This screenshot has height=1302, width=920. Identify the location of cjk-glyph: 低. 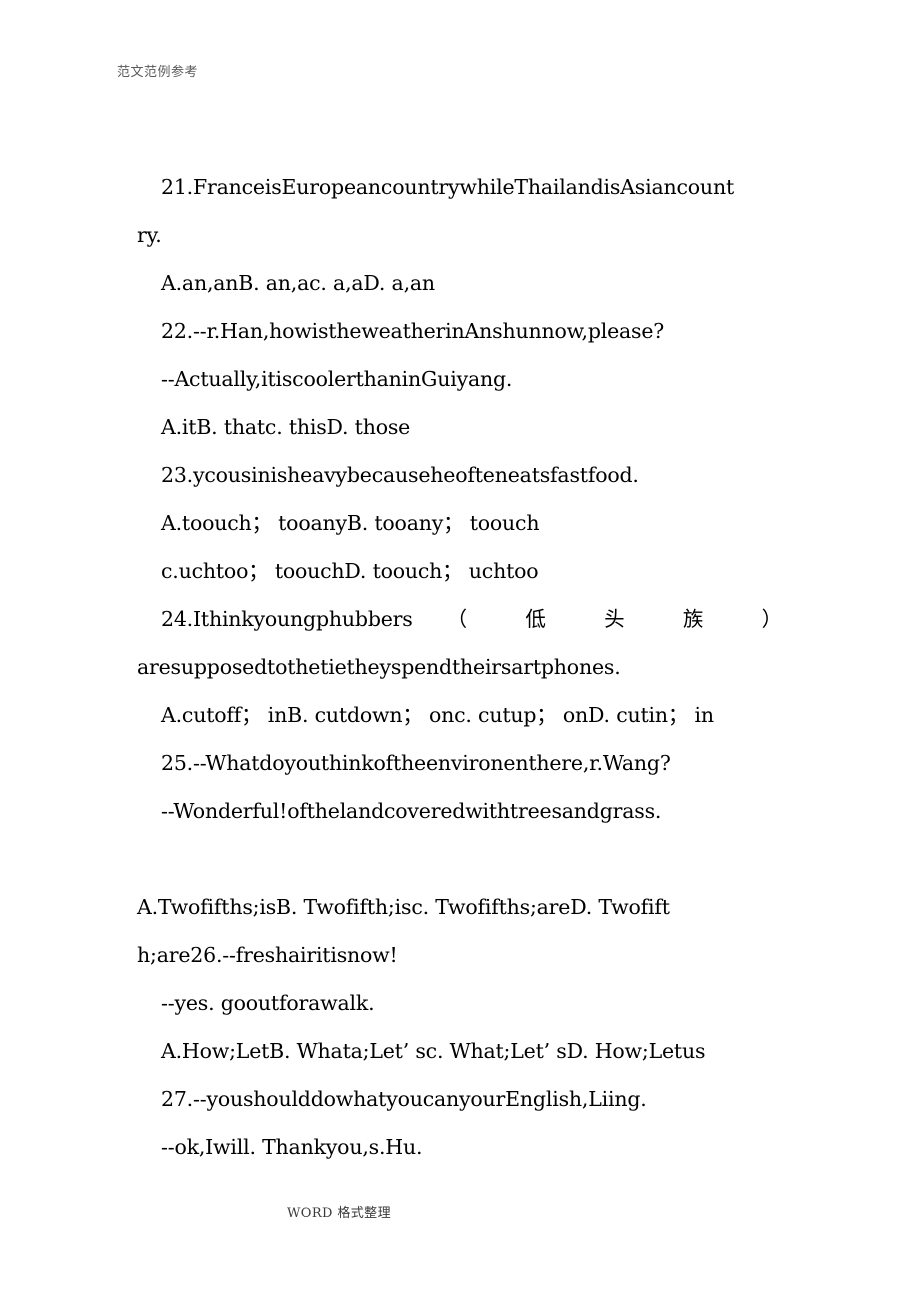
(535, 619).